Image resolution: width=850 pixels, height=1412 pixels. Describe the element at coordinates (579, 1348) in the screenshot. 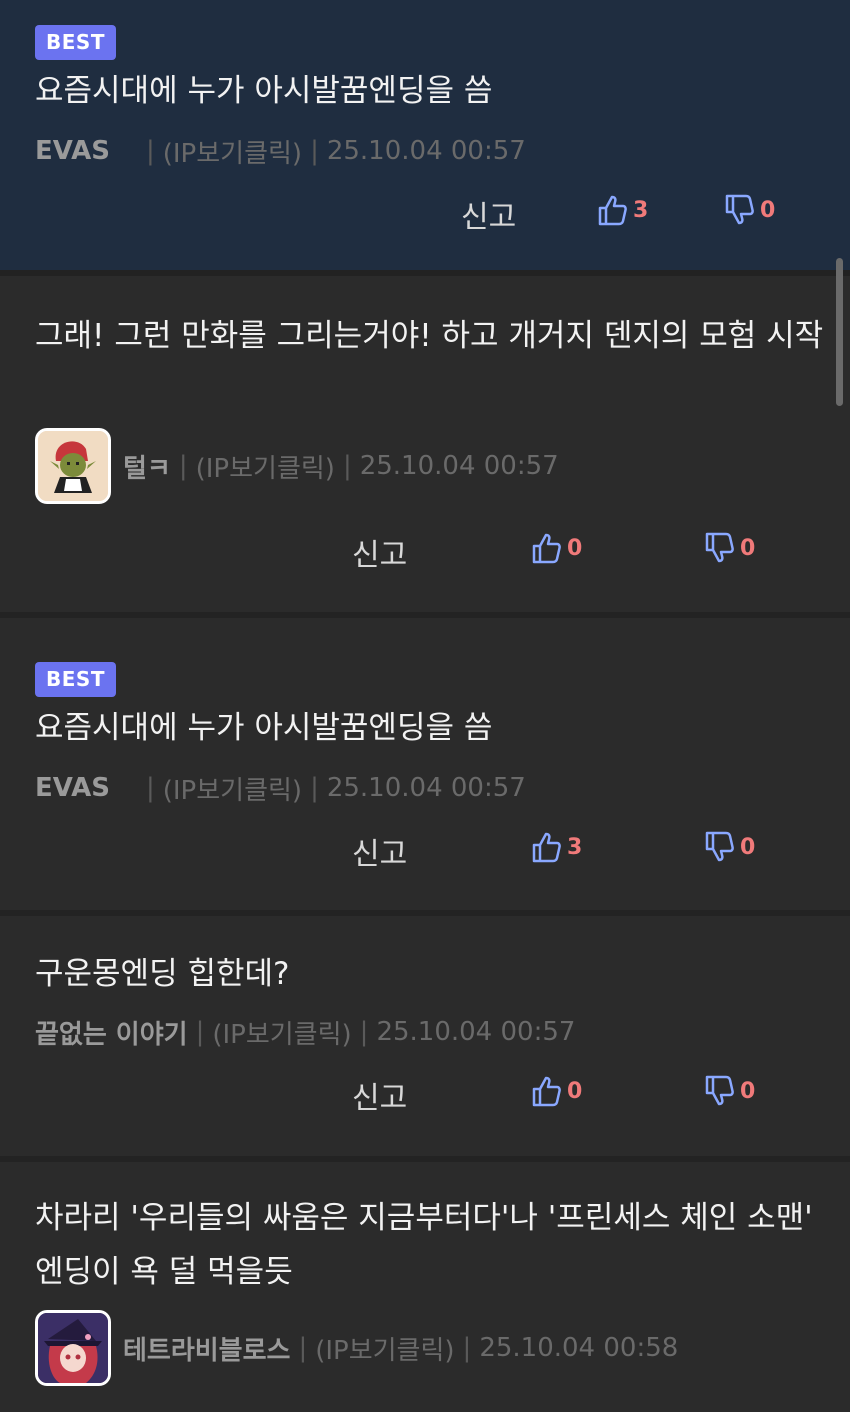

I see `comment-date: 25.10.04 00:58` at that location.